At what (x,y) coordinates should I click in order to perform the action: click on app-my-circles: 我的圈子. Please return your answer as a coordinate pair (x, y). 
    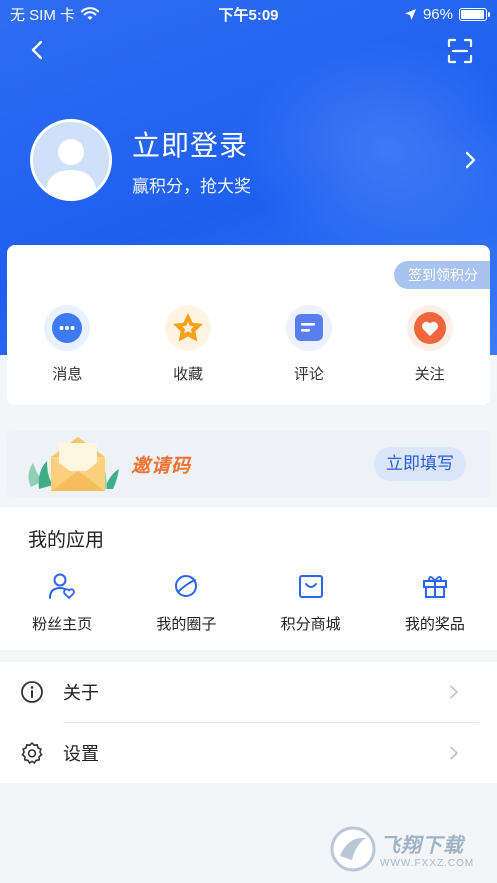
    Looking at the image, I should click on (186, 602).